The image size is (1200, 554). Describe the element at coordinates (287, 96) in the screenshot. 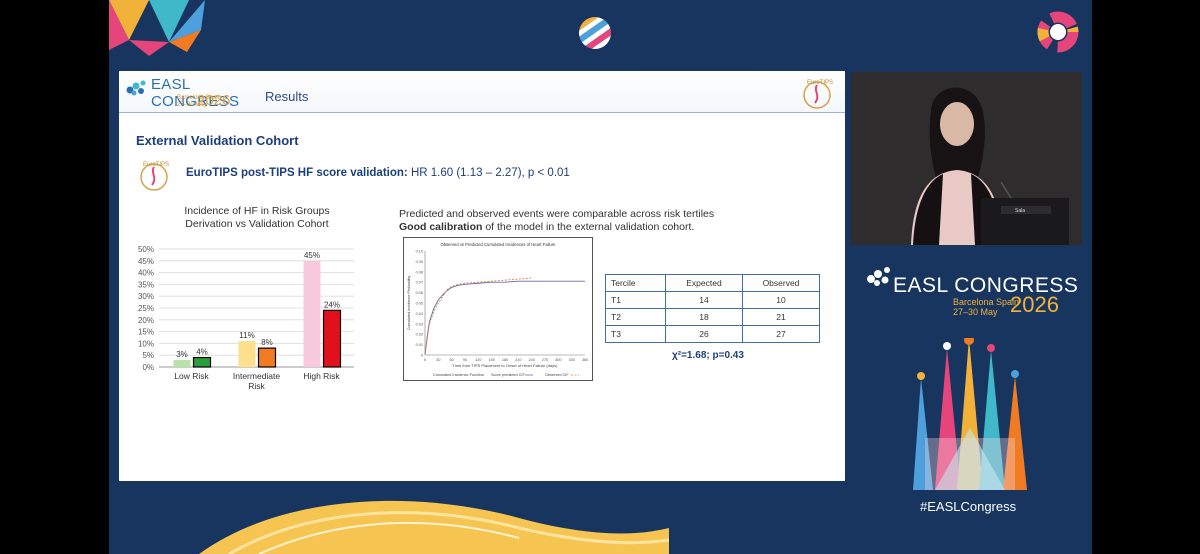

I see `slide-header-title: Results` at that location.